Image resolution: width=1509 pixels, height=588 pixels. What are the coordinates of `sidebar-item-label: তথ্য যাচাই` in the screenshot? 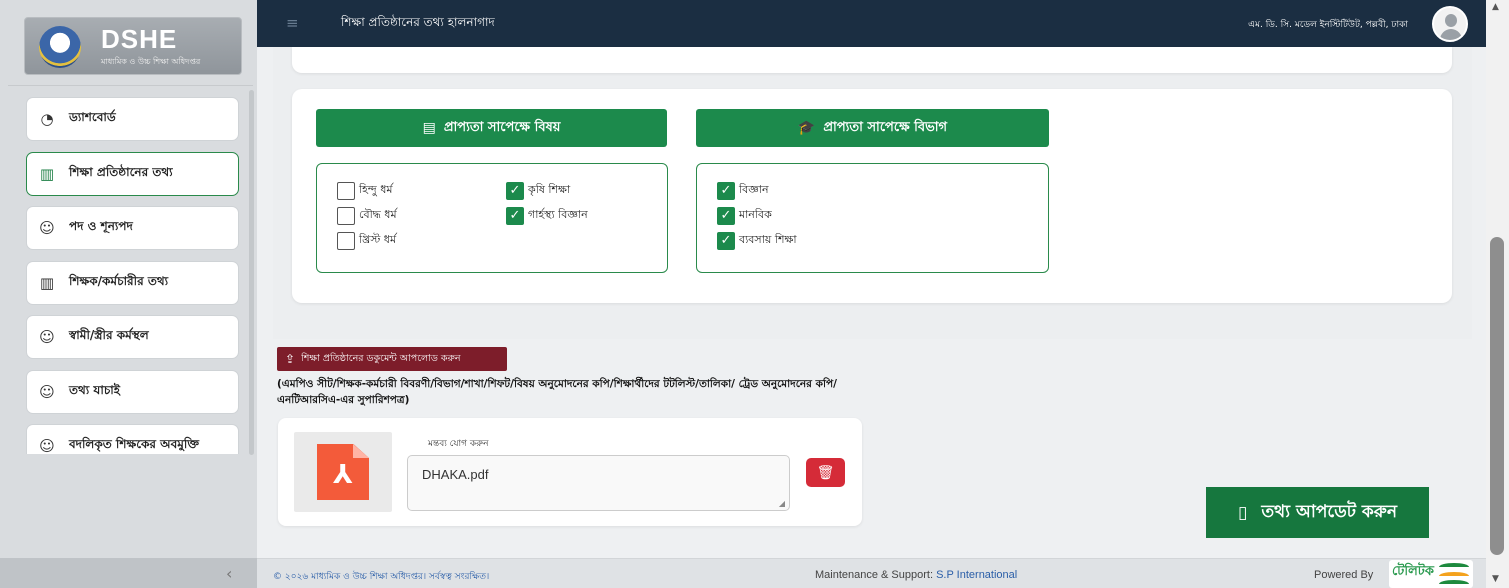 It's located at (95, 389).